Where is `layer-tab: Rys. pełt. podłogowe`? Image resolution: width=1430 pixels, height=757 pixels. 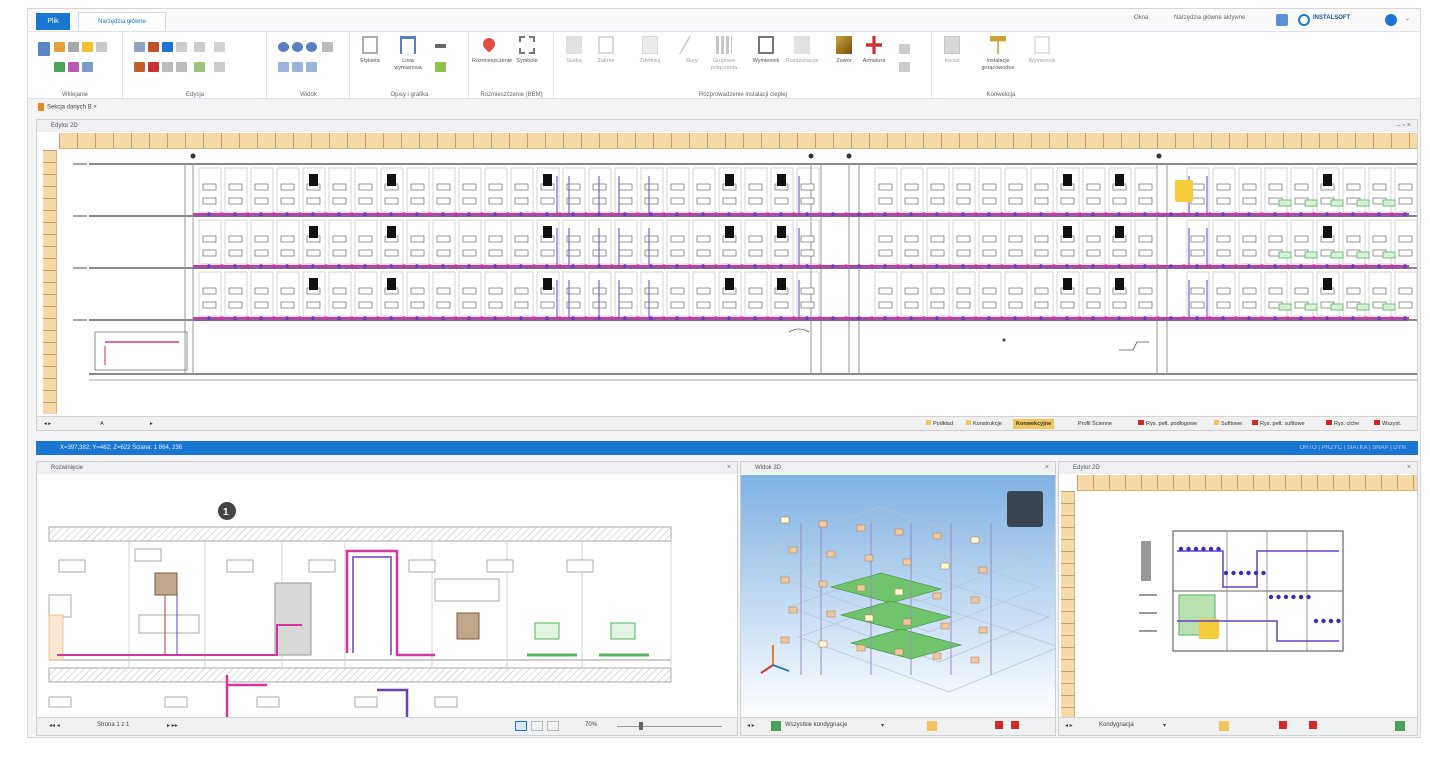
layer-tab: Rys. pełt. podłogowe is located at coordinates (1167, 424).